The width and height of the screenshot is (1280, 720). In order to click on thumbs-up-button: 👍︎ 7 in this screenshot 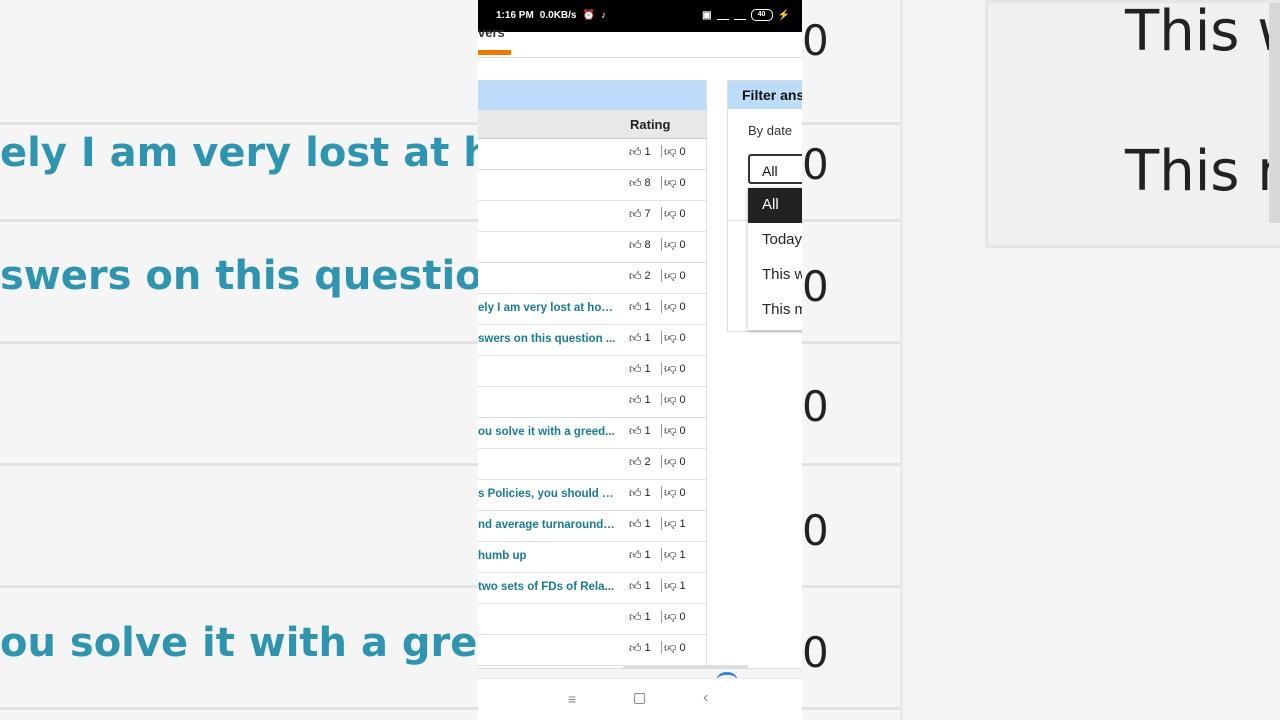, I will do `click(640, 214)`.